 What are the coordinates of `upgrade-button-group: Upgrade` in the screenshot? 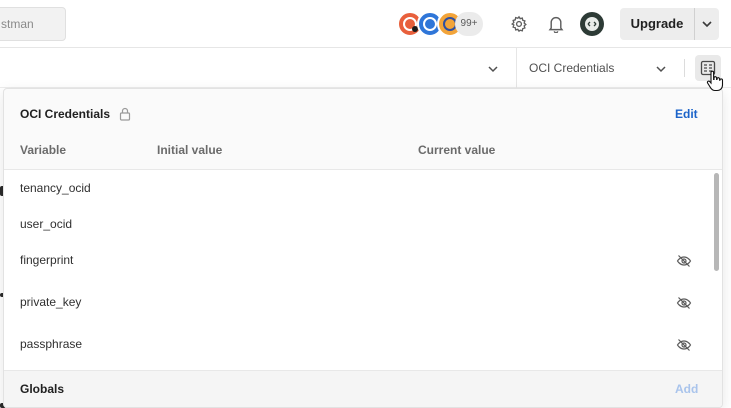 It's located at (669, 24).